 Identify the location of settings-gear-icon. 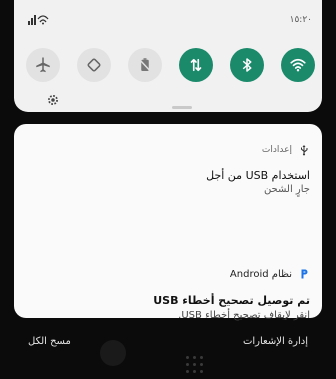
(53, 100).